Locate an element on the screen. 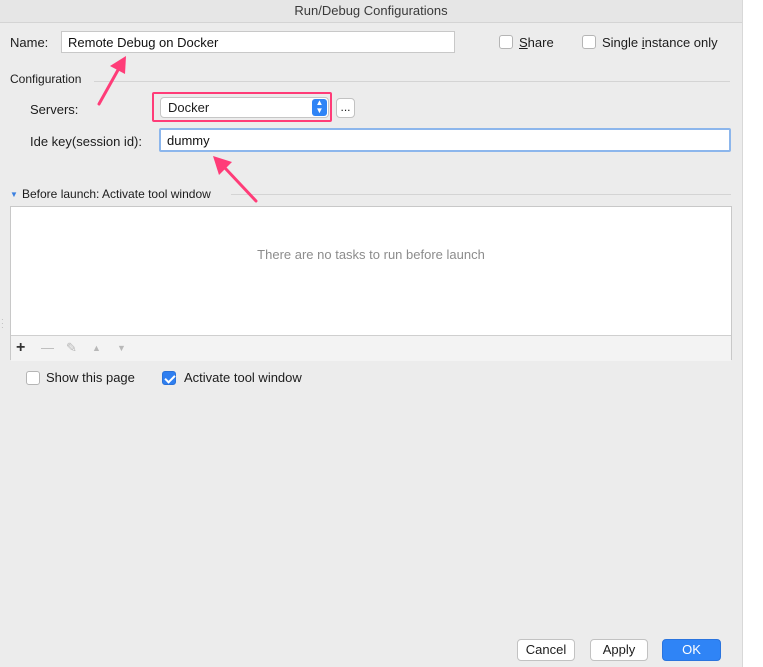 The image size is (763, 667). ide-key-label: Ide key(session id): is located at coordinates (86, 141).